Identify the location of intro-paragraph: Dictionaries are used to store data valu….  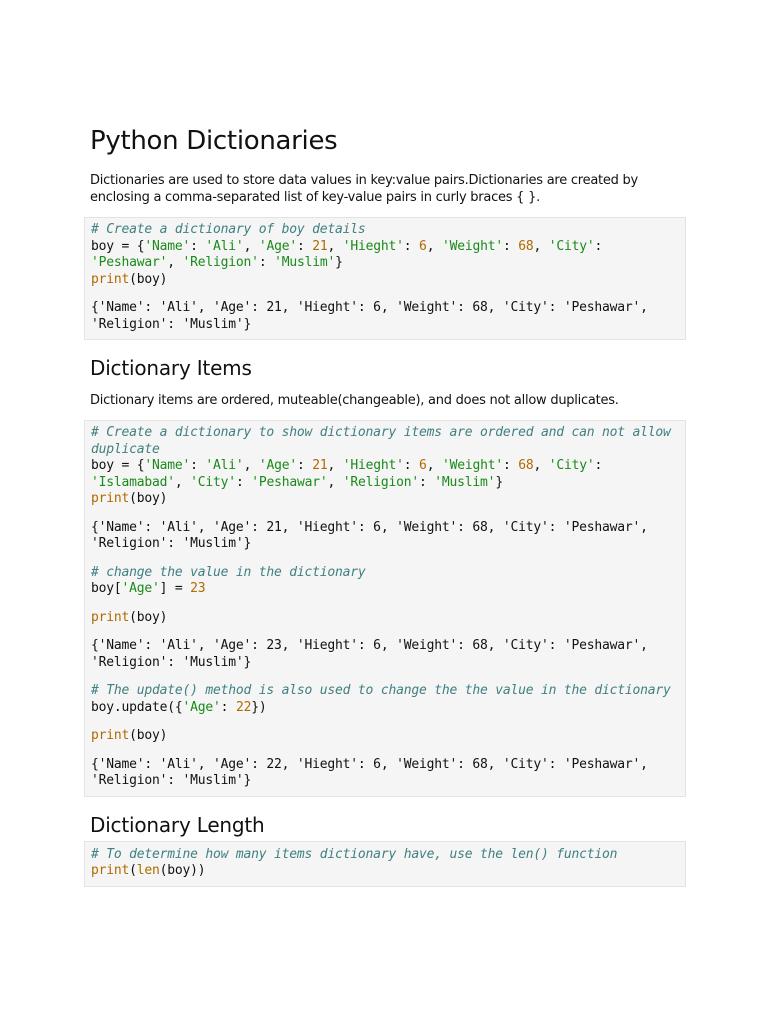
(364, 189).